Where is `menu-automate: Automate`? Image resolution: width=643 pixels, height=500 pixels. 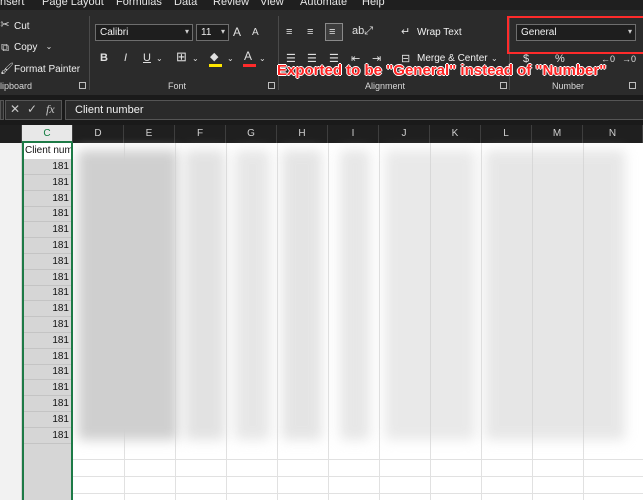
menu-automate: Automate is located at coordinates (323, 4).